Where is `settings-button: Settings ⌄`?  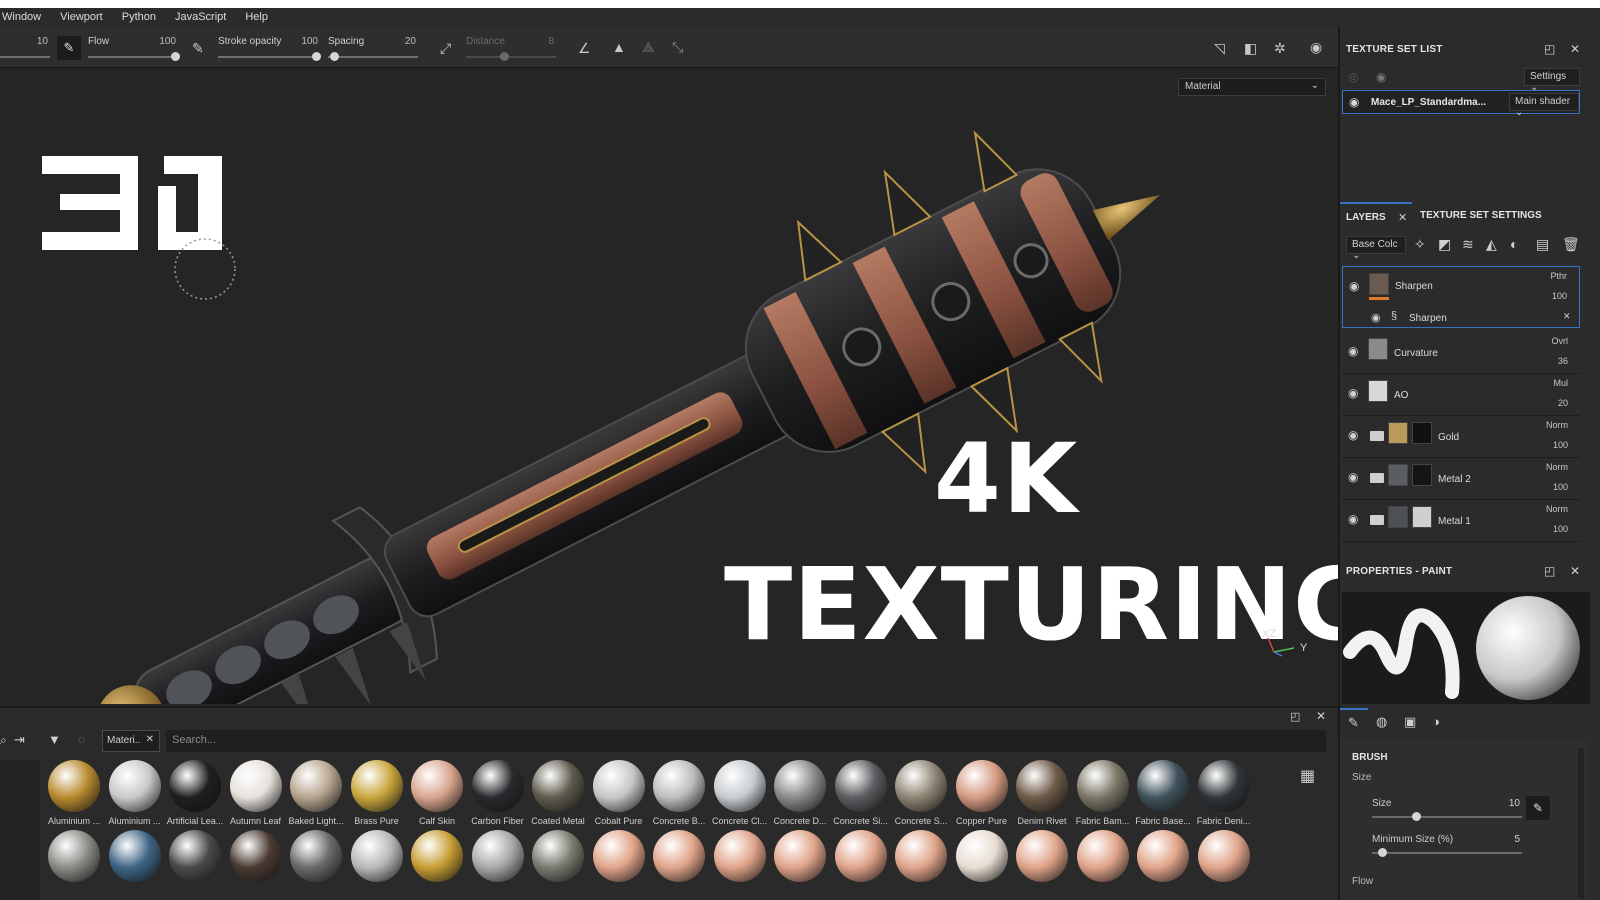
settings-button: Settings ⌄ is located at coordinates (1552, 80).